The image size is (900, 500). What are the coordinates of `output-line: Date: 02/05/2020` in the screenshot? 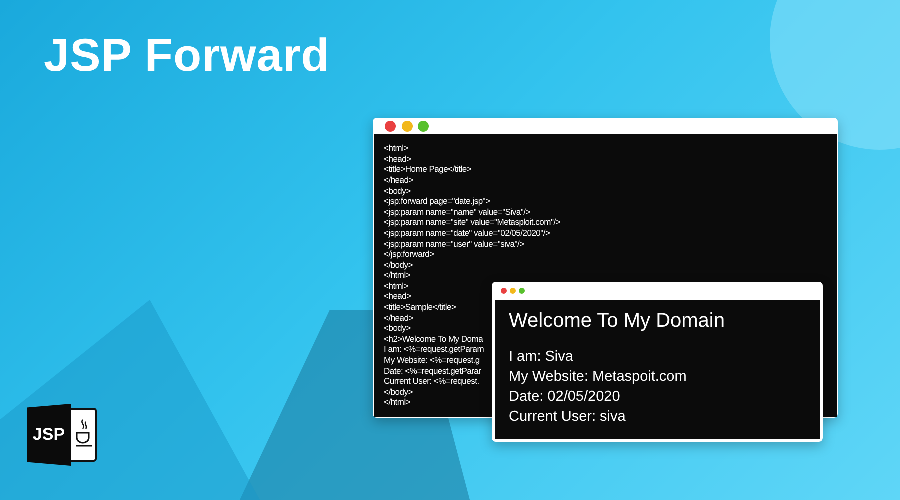 It's located at (564, 397).